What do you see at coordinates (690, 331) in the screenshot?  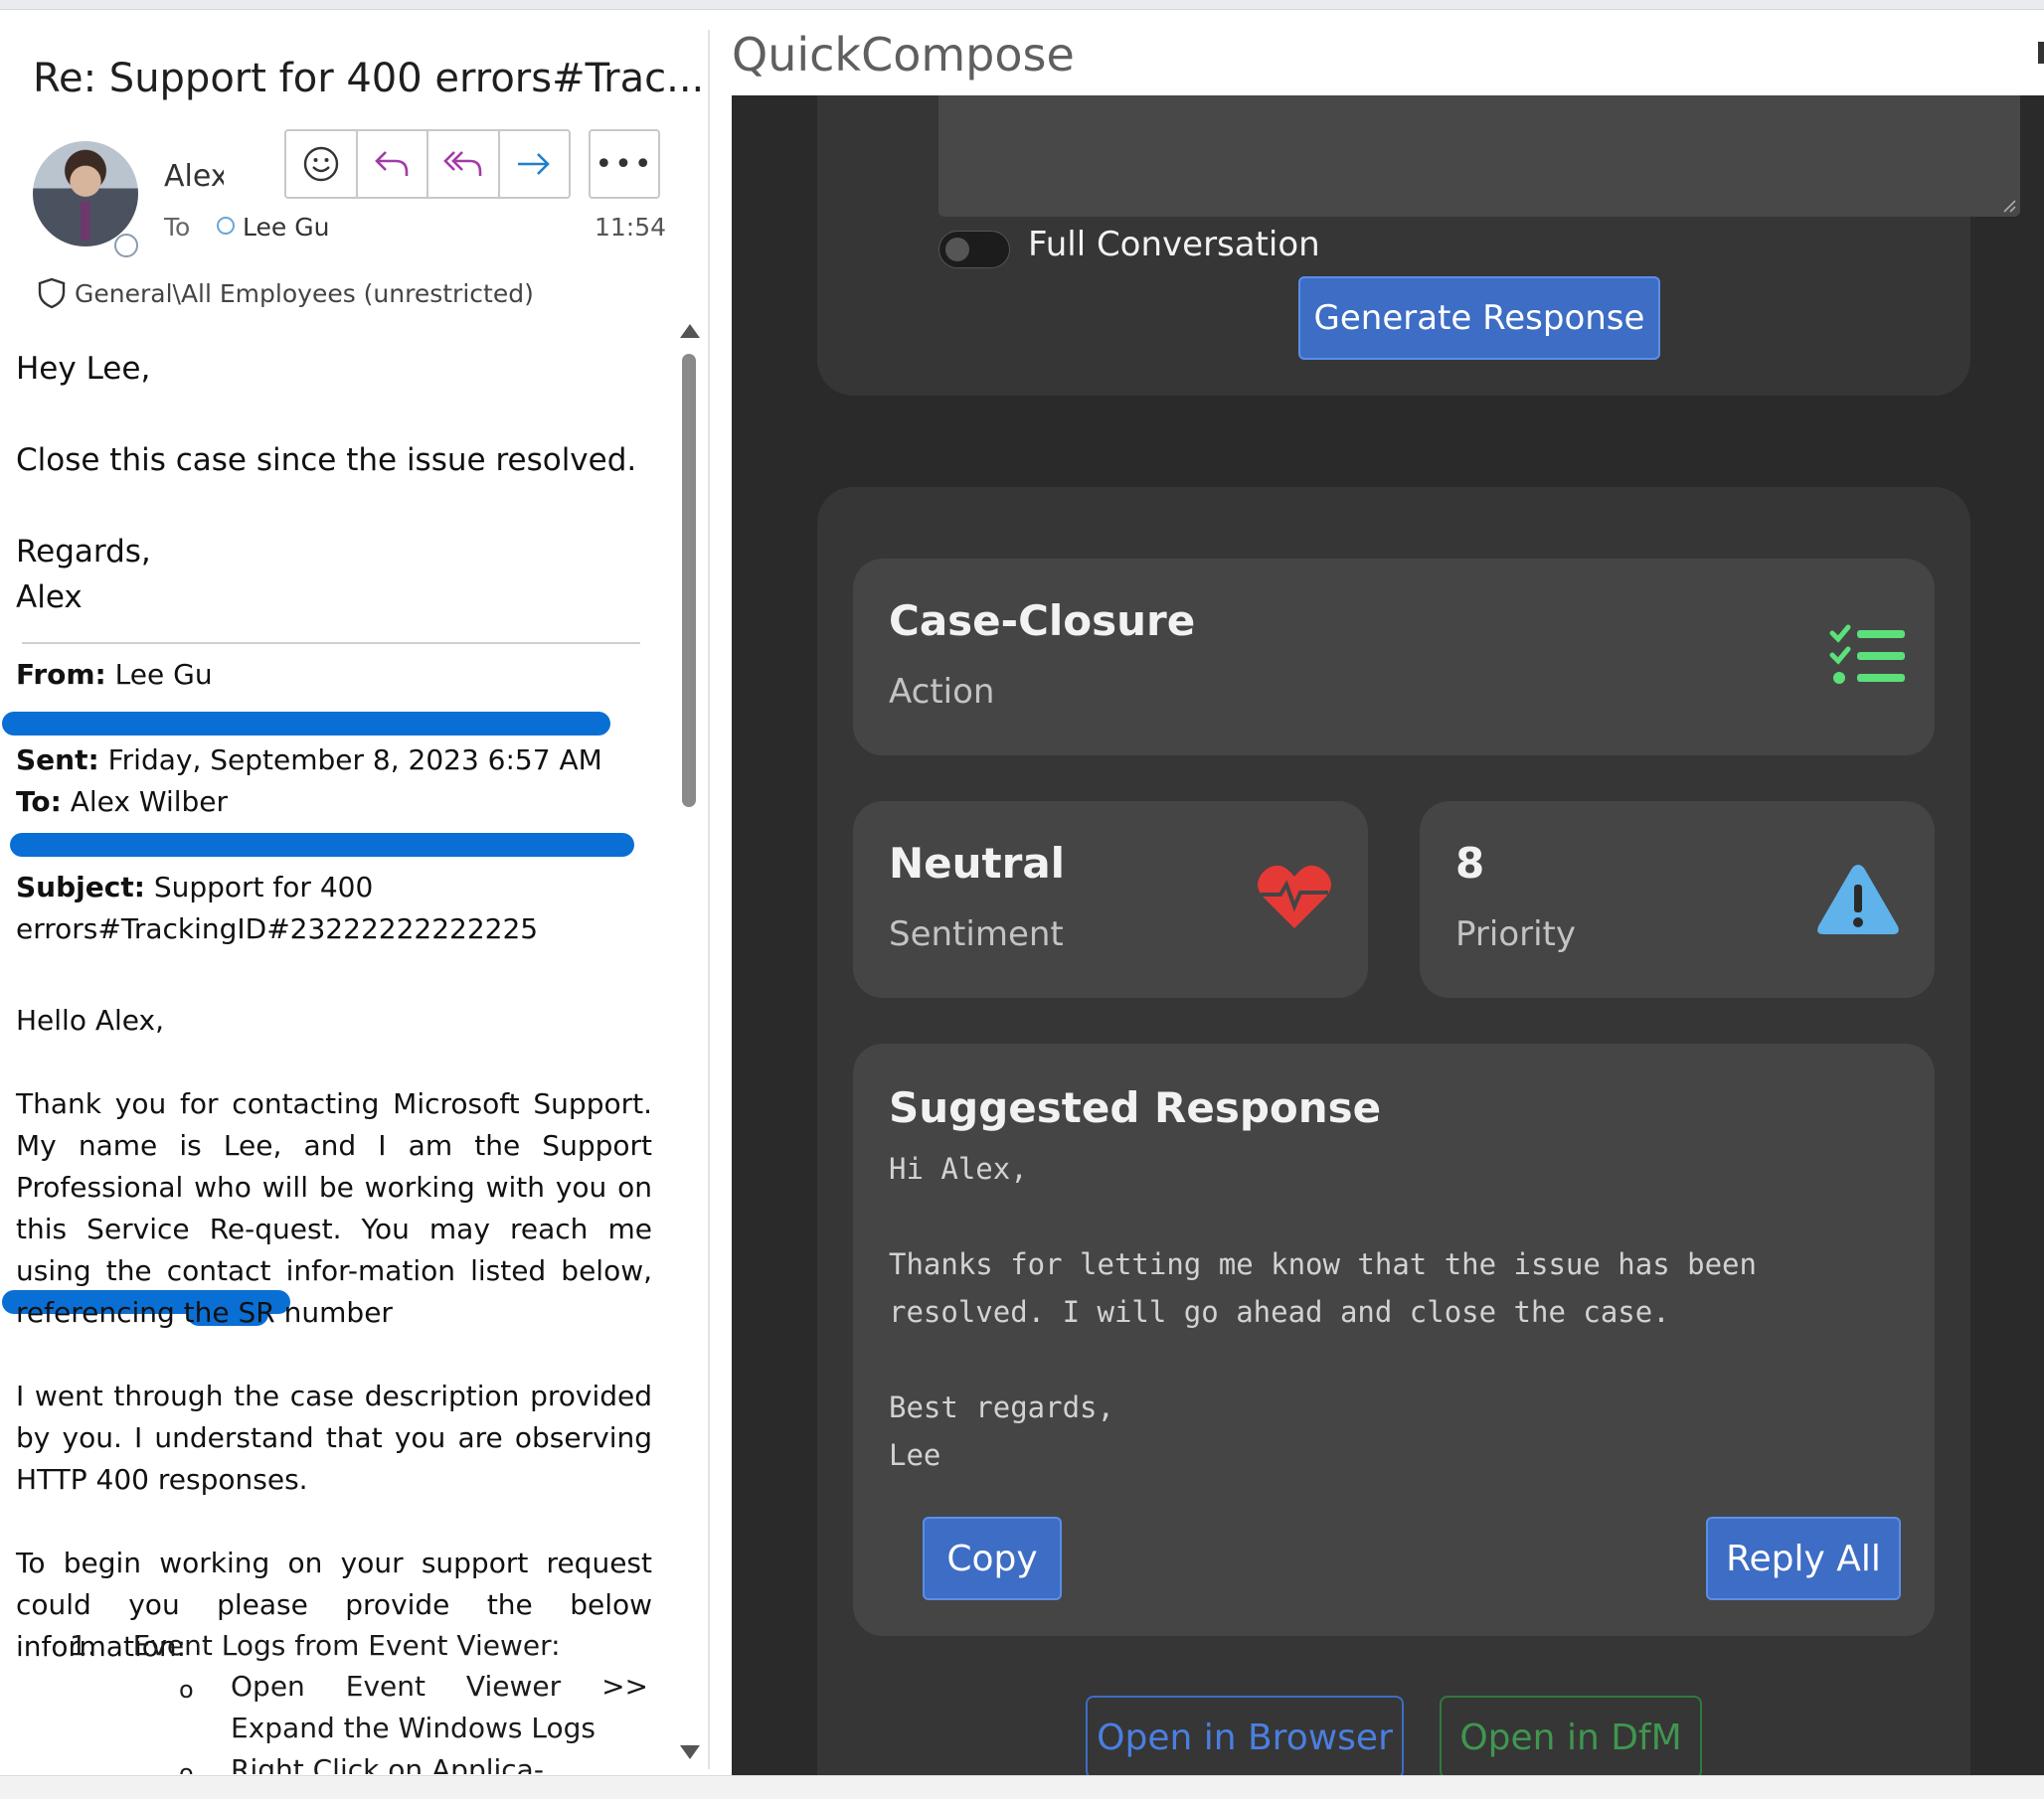 I see `scroll-up-arrow` at bounding box center [690, 331].